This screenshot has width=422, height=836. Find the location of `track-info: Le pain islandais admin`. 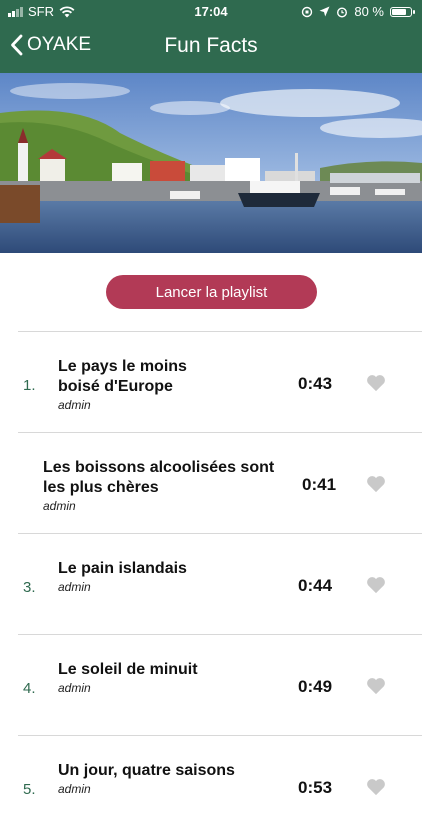

track-info: Le pain islandais admin is located at coordinates (163, 576).